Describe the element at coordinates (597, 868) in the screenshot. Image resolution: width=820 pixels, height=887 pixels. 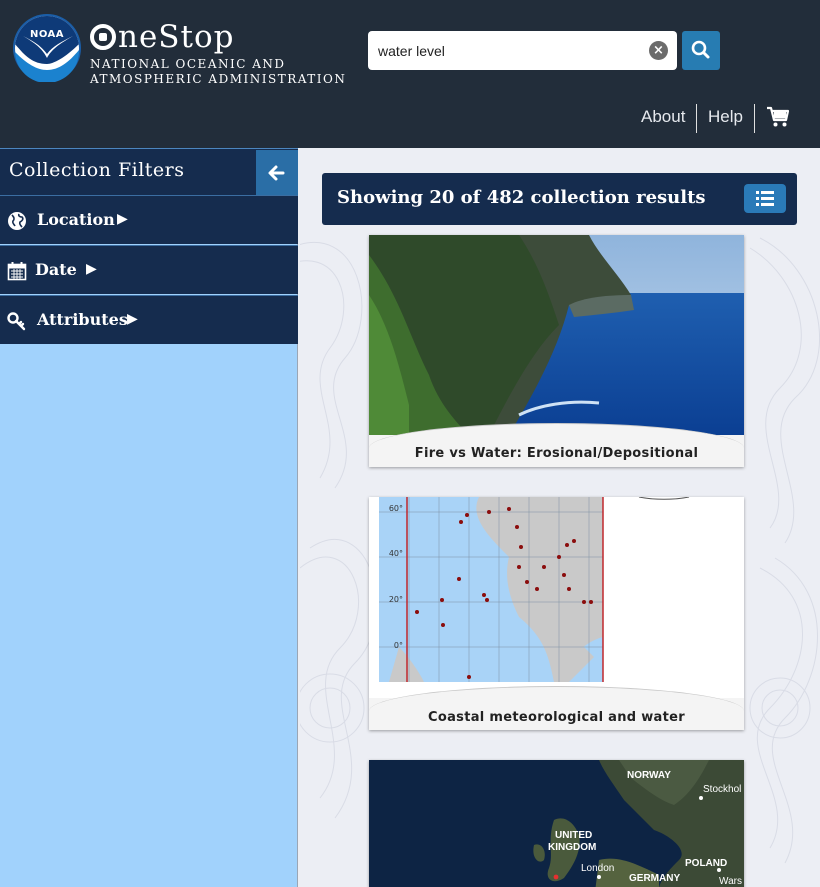
I see `map-city-label: London` at that location.